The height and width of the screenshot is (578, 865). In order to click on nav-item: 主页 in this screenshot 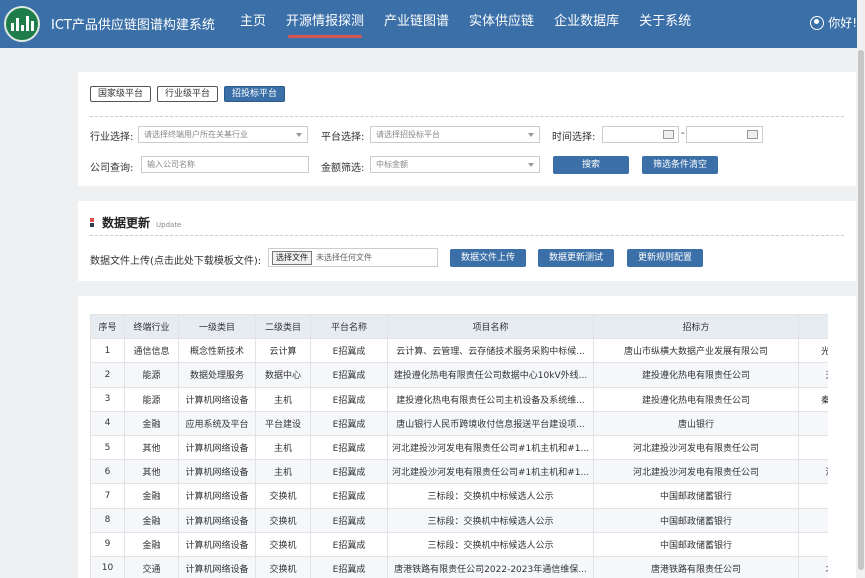, I will do `click(253, 24)`.